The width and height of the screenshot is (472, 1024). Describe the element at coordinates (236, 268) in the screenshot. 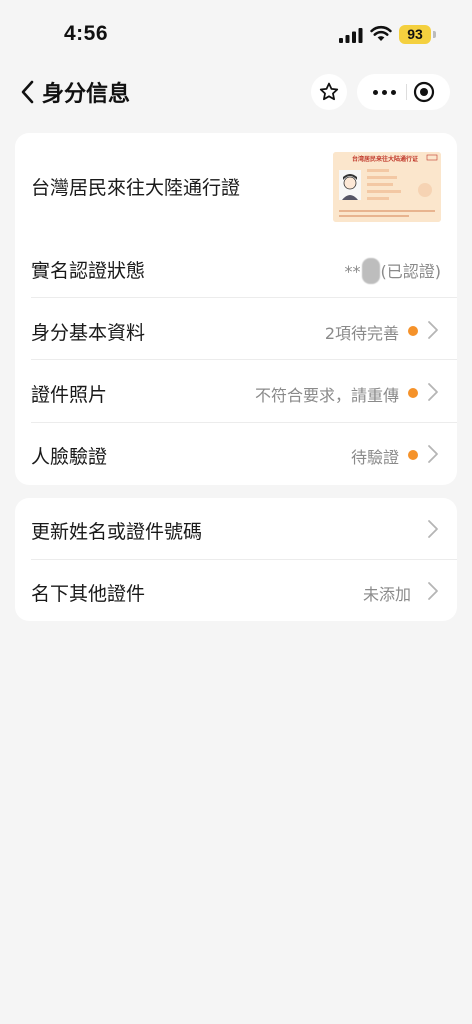

I see `verification-status-row: 實名認證狀態 ** (已認證)` at that location.